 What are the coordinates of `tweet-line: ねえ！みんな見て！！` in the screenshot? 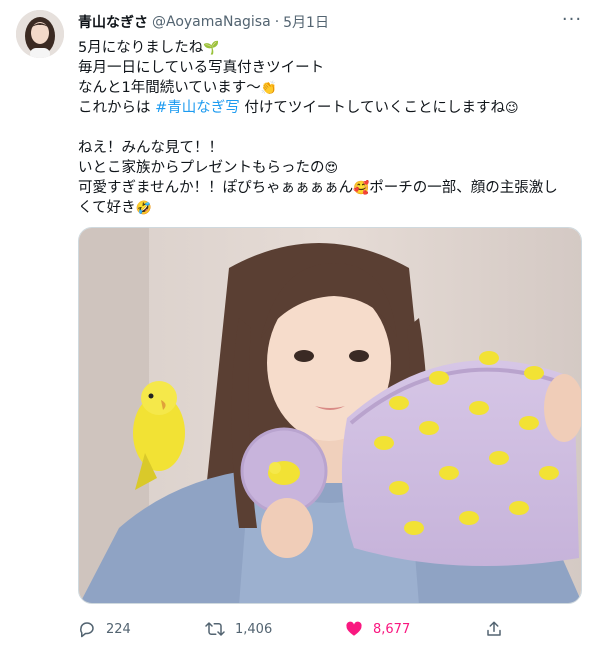 It's located at (330, 148).